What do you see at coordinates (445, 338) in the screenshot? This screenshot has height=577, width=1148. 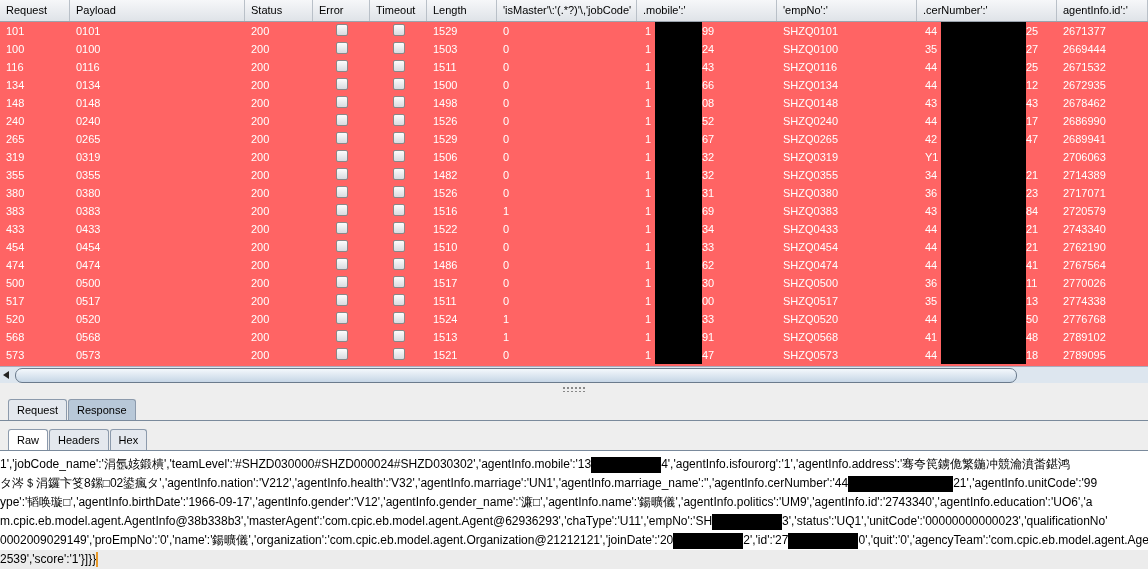 I see `table-cell-text: 1513` at bounding box center [445, 338].